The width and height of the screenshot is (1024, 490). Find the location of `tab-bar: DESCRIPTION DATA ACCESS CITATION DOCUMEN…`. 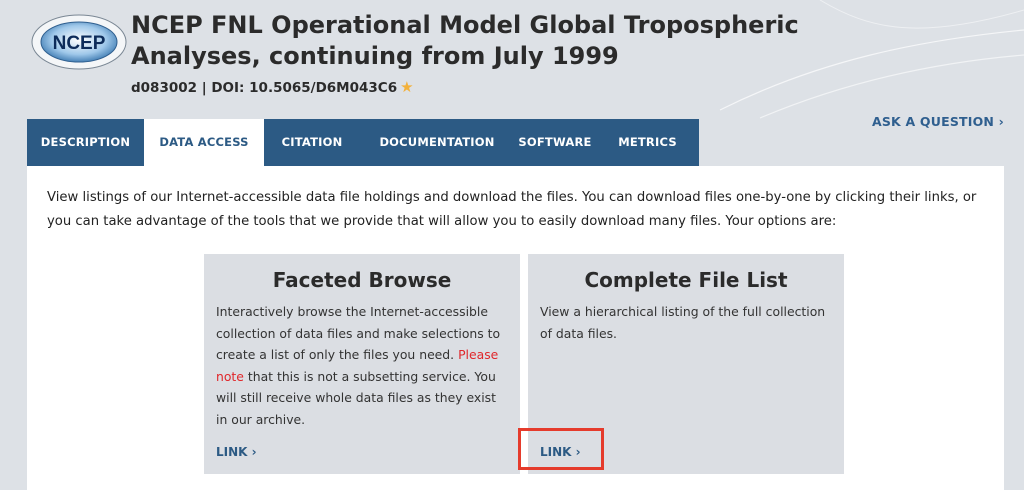

tab-bar: DESCRIPTION DATA ACCESS CITATION DOCUMEN… is located at coordinates (363, 143).